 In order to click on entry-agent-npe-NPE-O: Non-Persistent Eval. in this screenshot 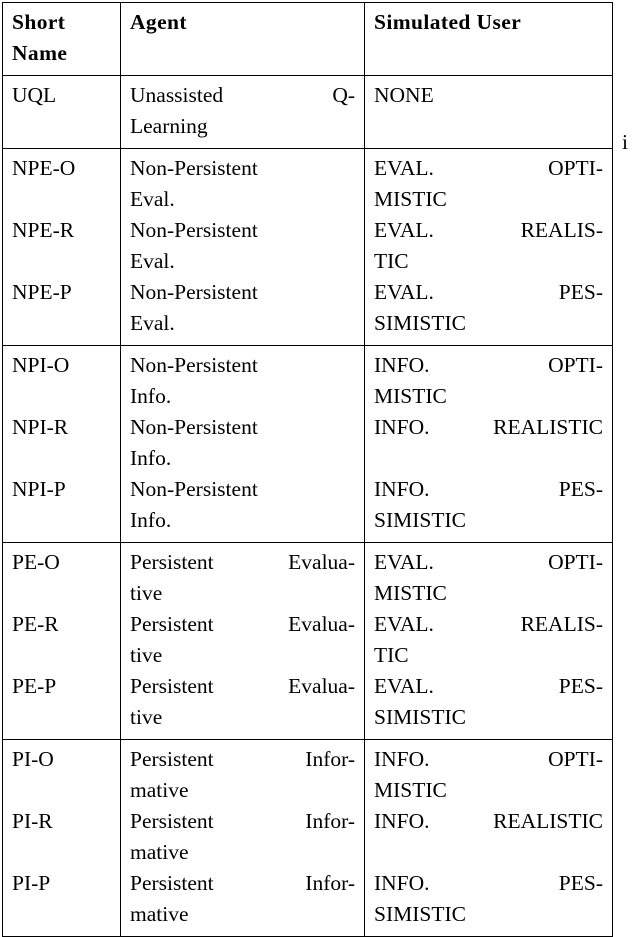, I will do `click(242, 184)`.